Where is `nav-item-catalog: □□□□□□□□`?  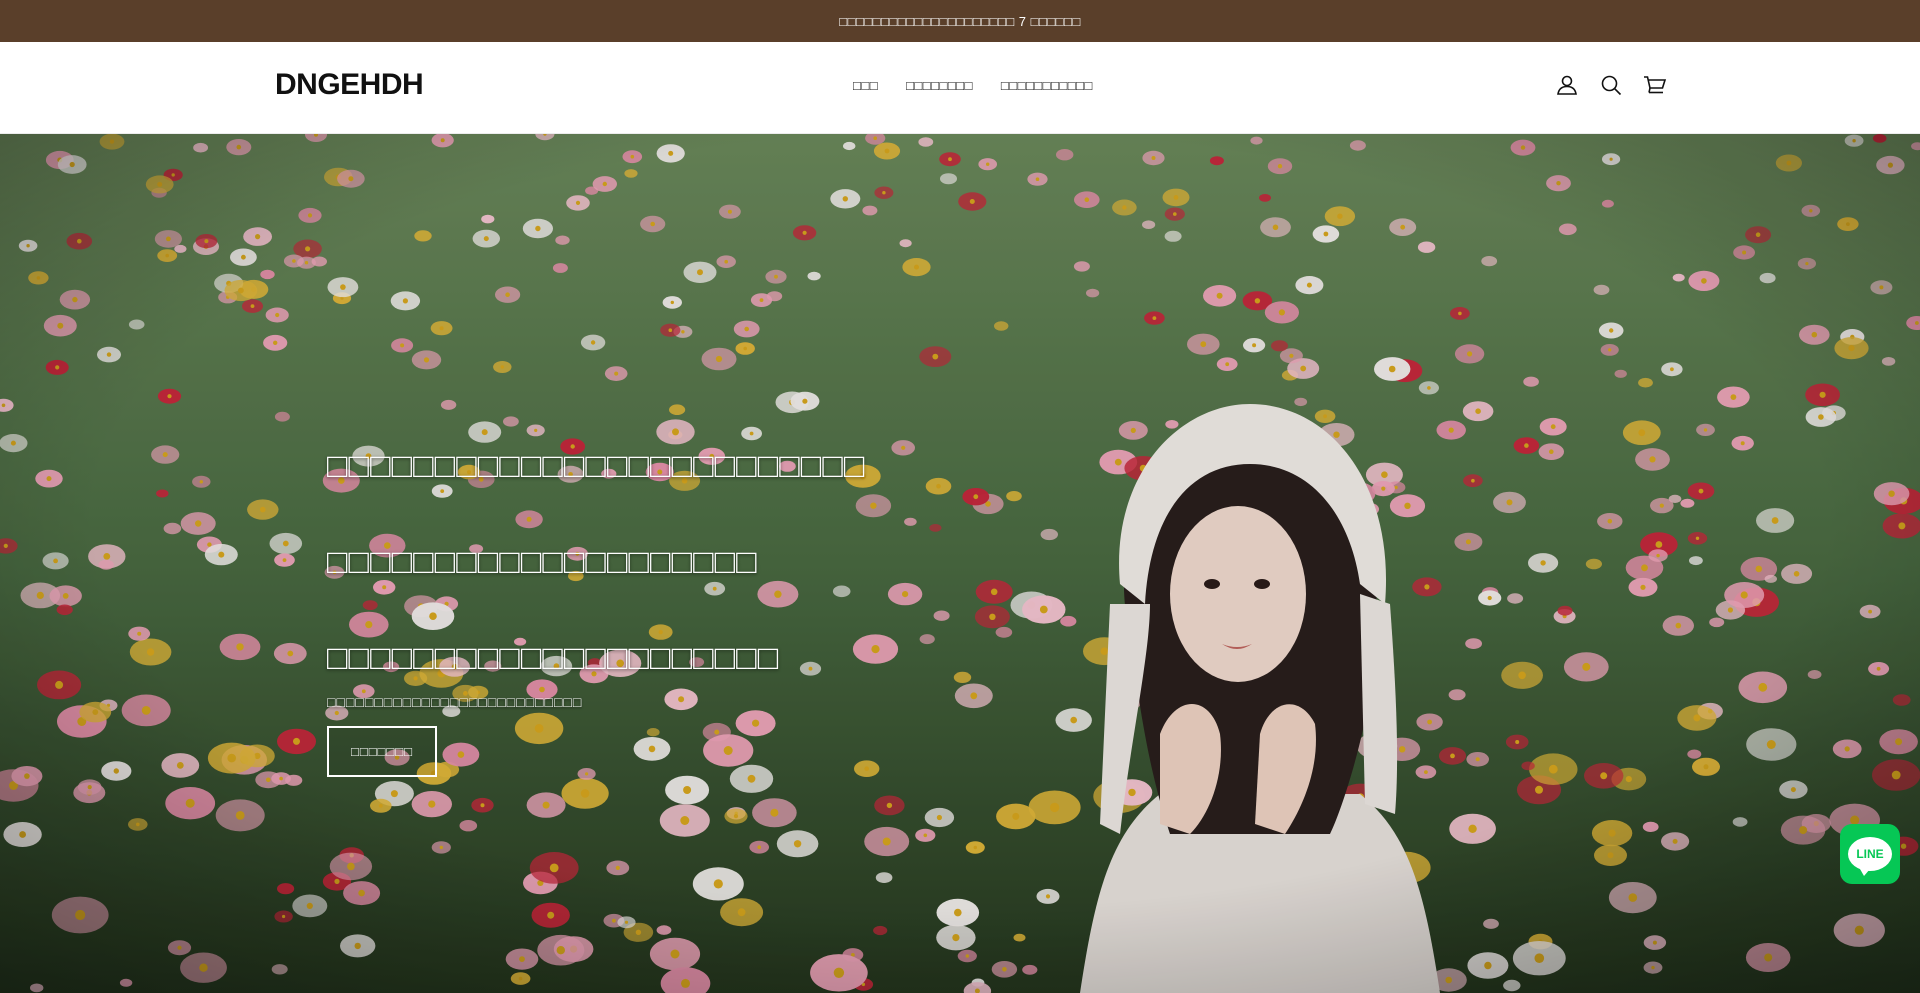 nav-item-catalog: □□□□□□□□ is located at coordinates (939, 85).